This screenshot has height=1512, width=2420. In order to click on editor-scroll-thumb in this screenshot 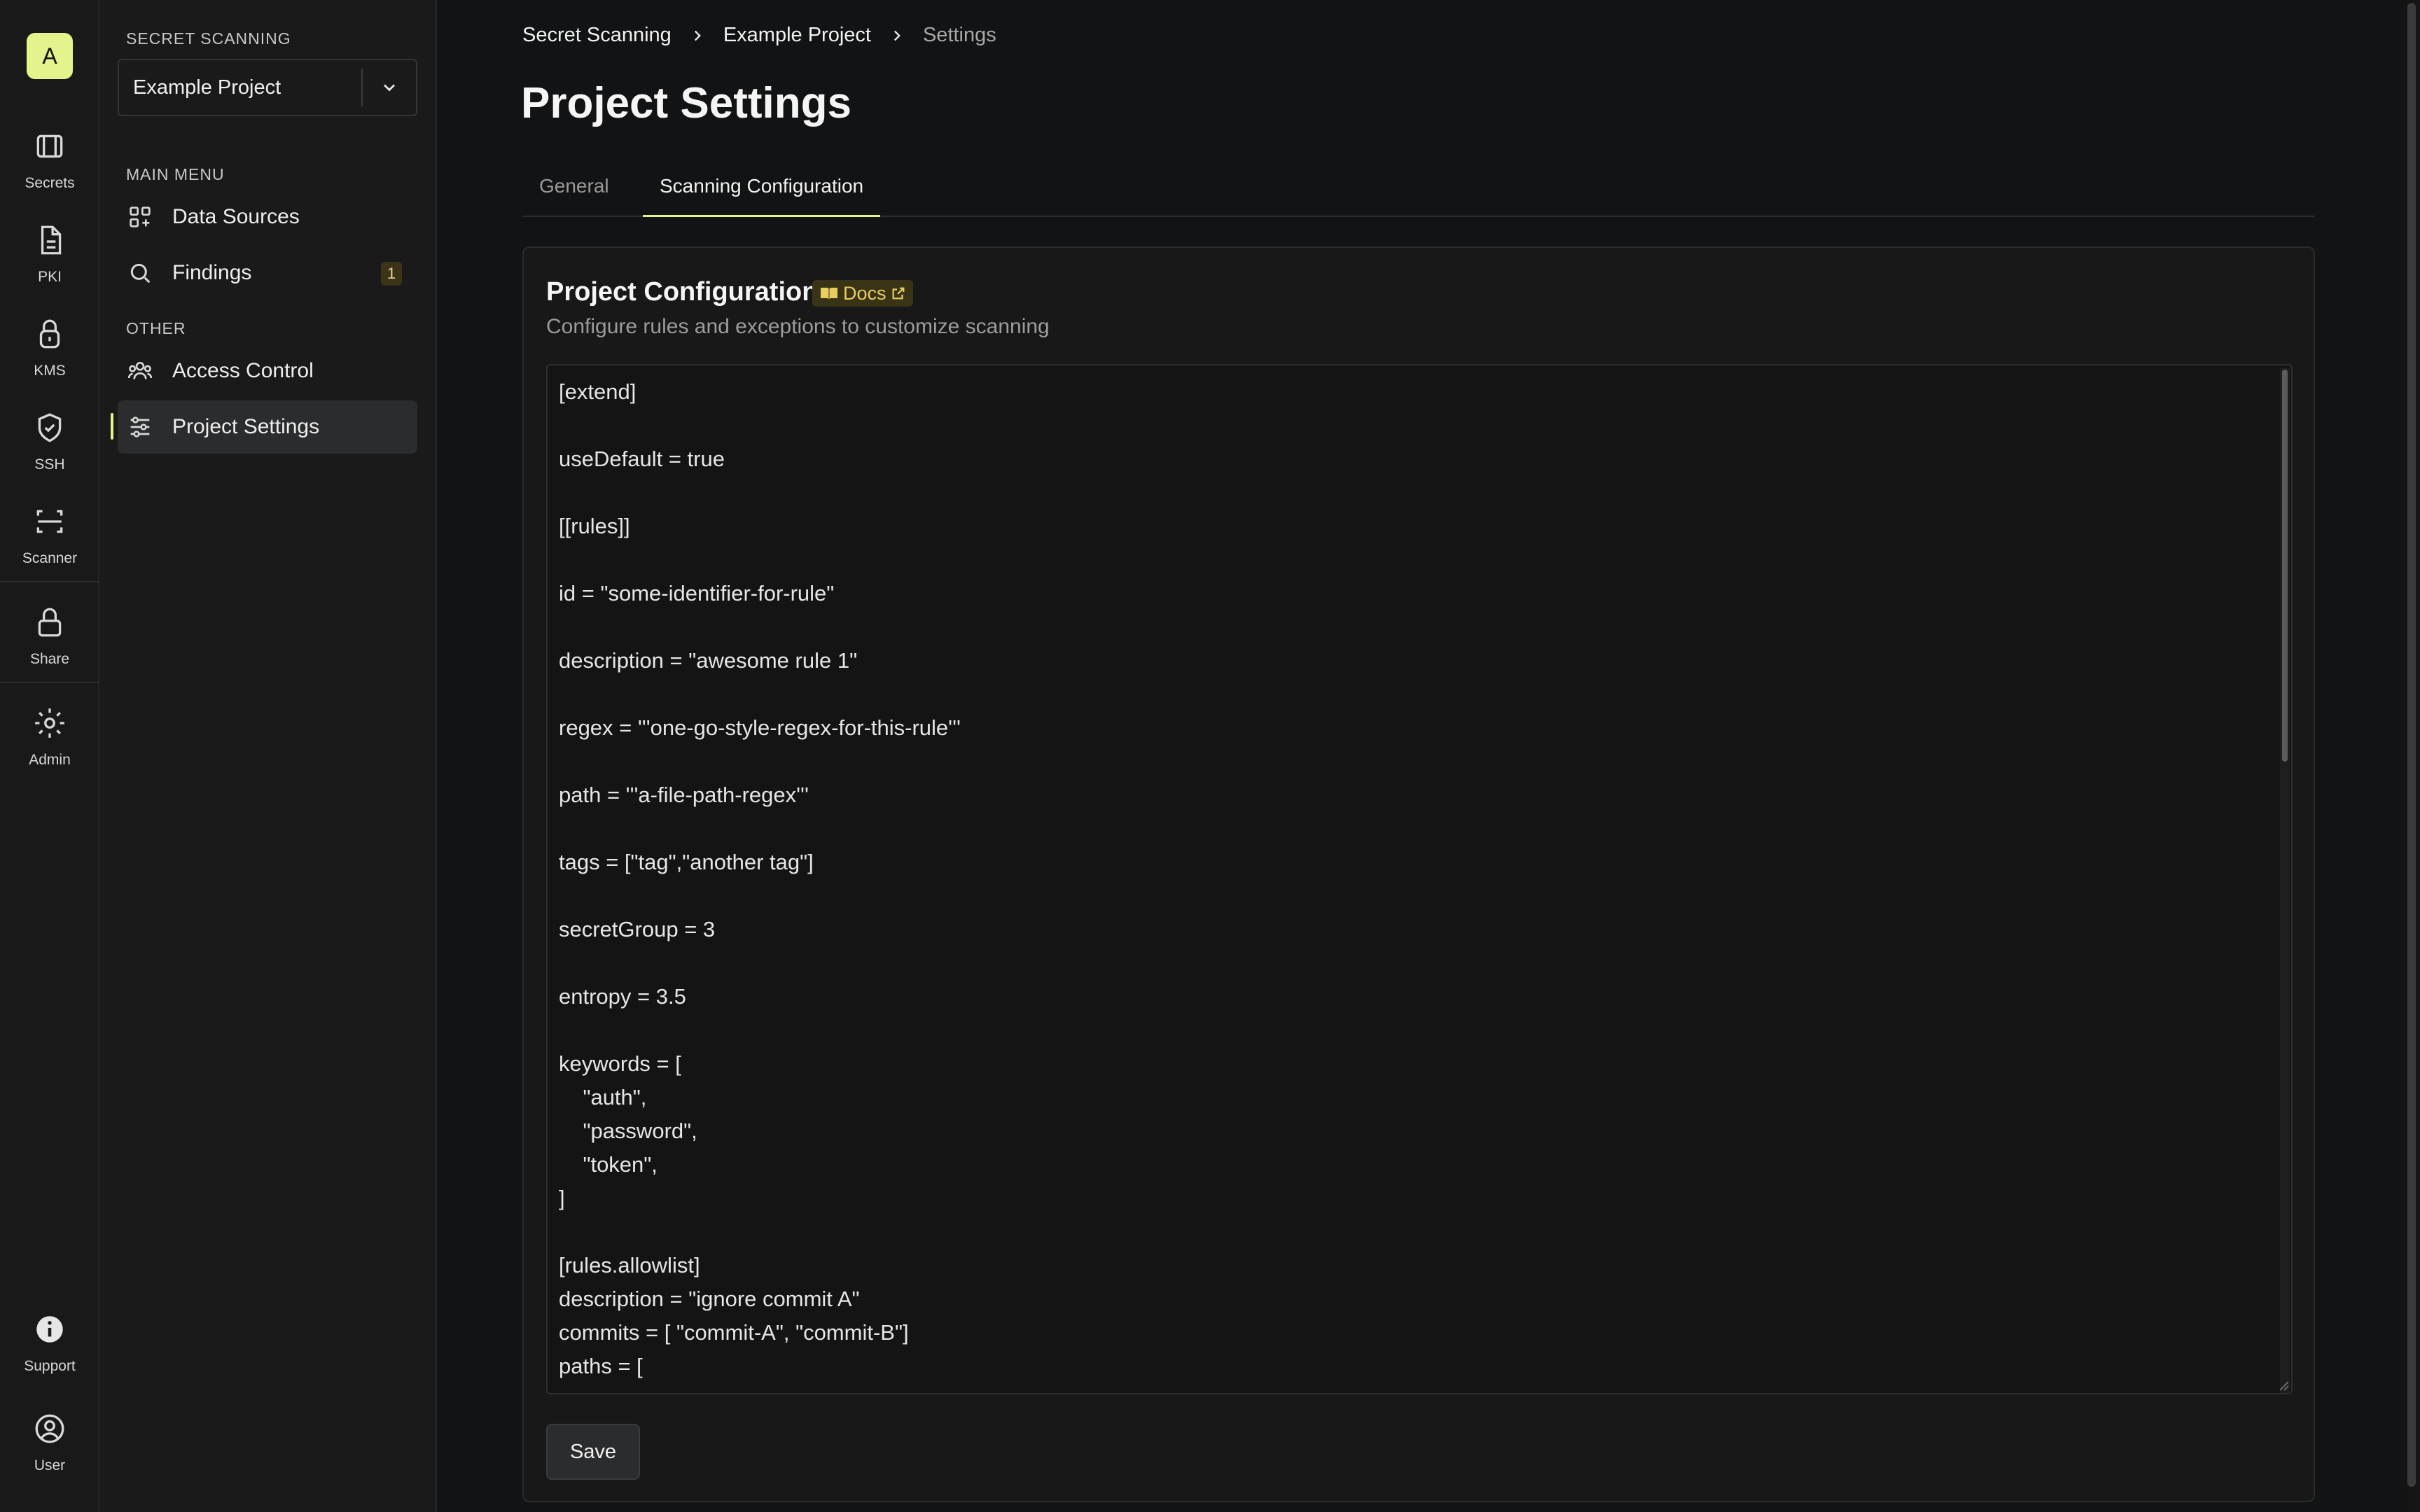, I will do `click(2285, 566)`.